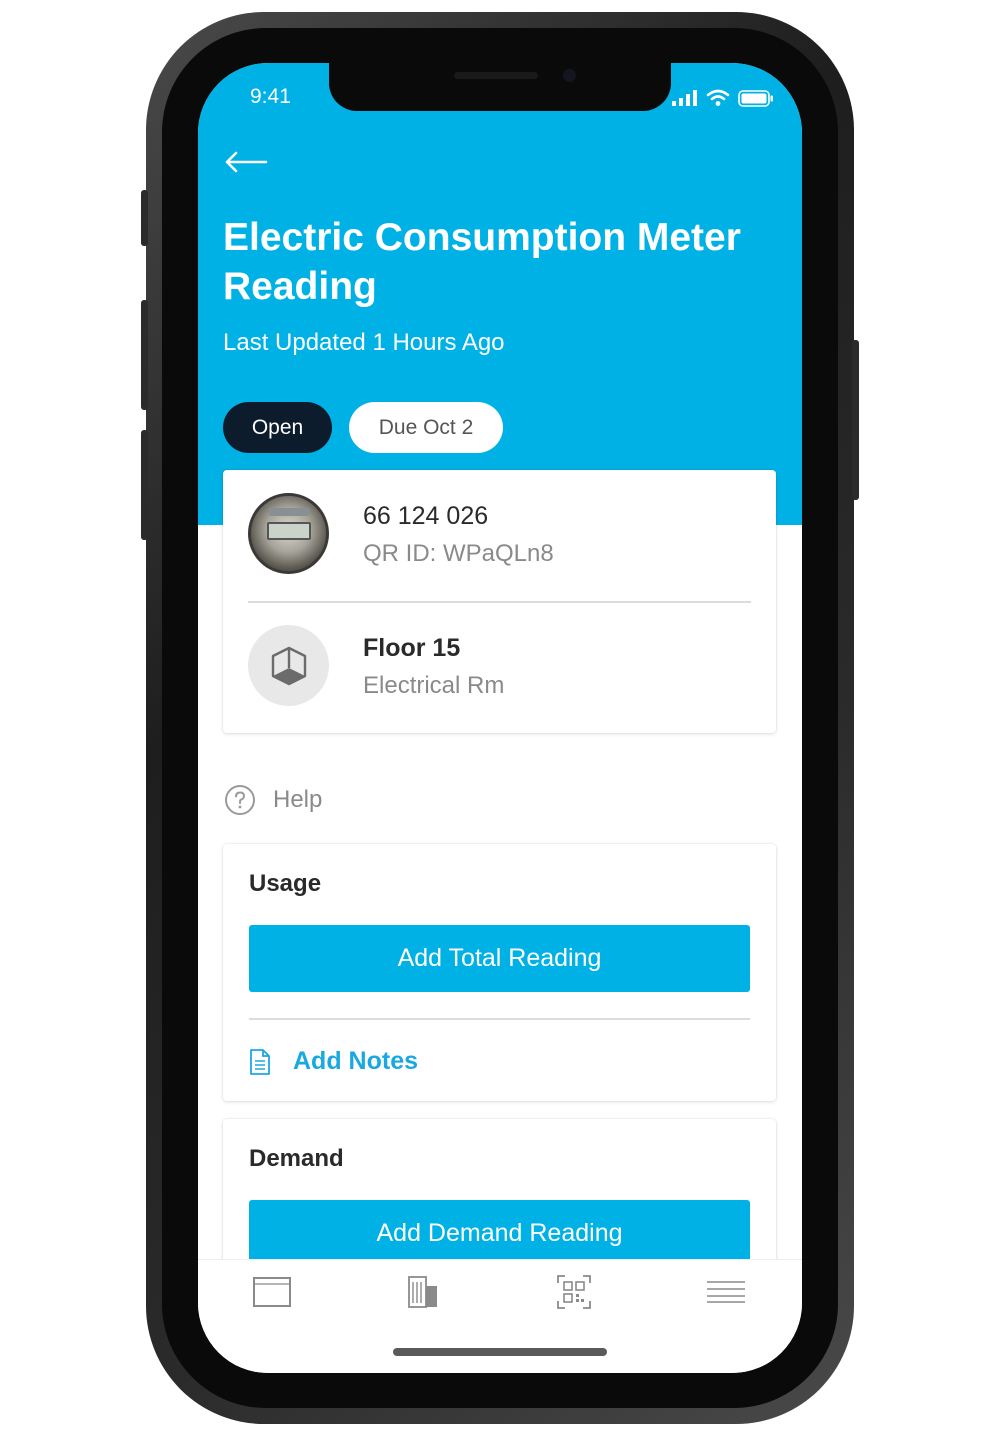 This screenshot has height=1439, width=1000. Describe the element at coordinates (755, 98) in the screenshot. I see `battery-icon` at that location.